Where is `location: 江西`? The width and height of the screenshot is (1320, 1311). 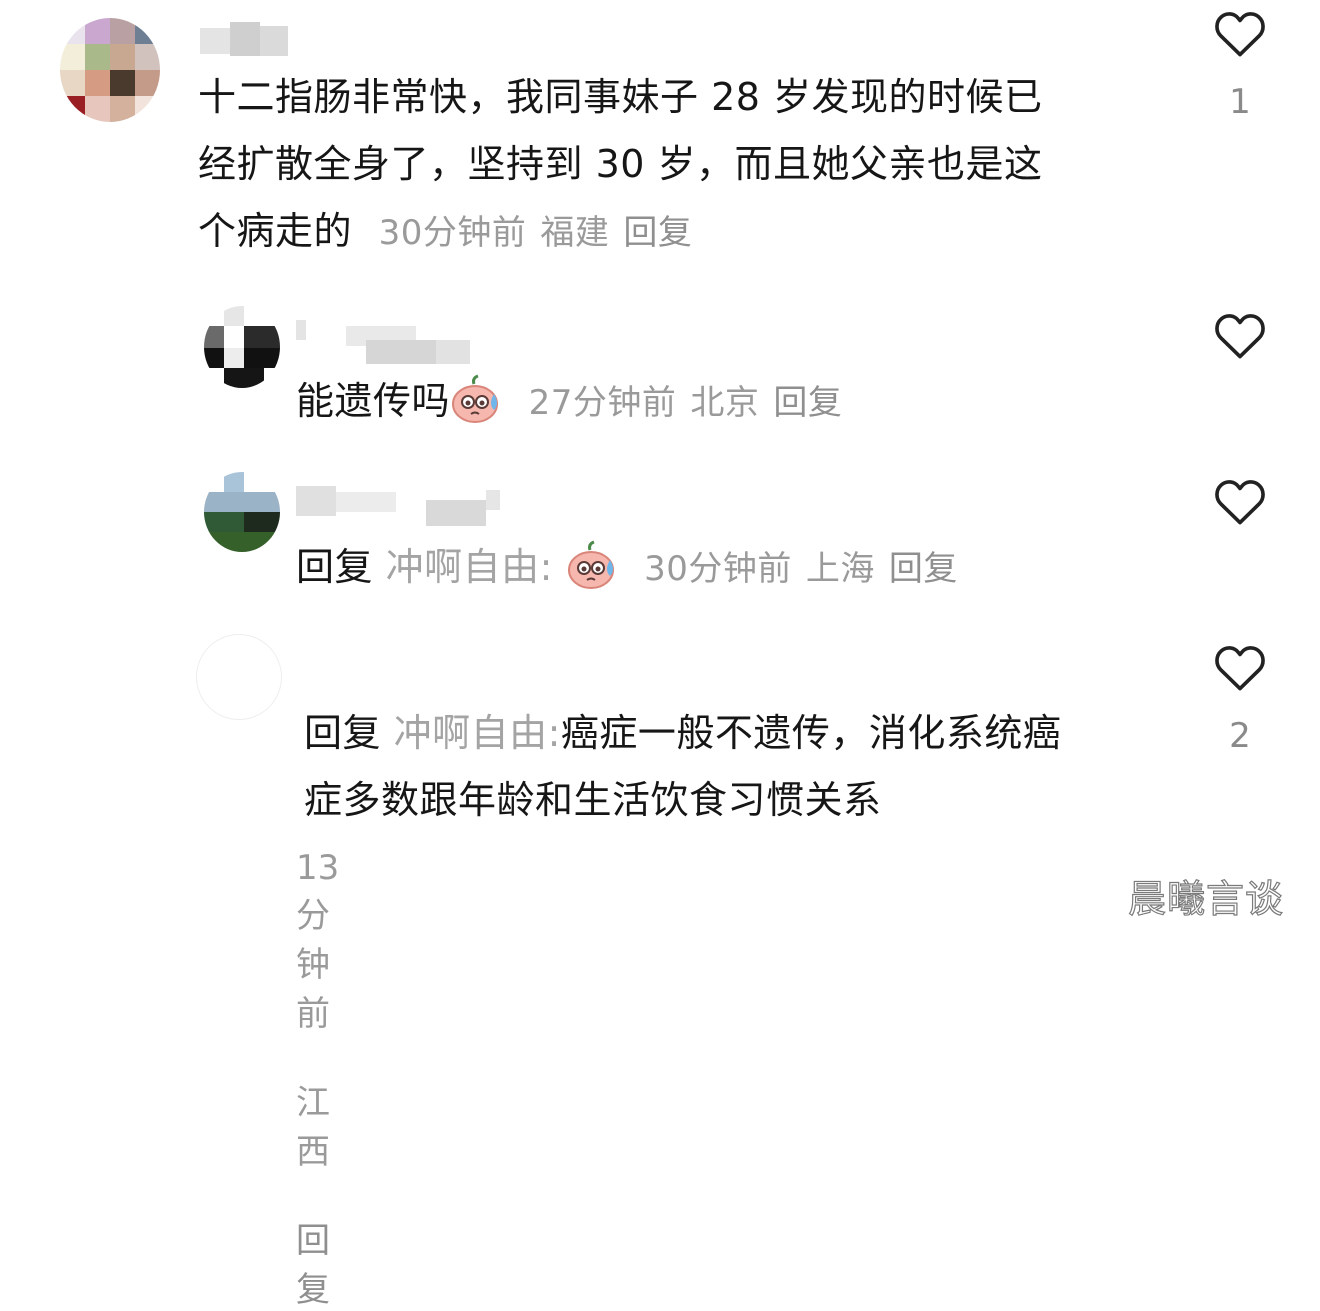
location: 江西 is located at coordinates (313, 1127).